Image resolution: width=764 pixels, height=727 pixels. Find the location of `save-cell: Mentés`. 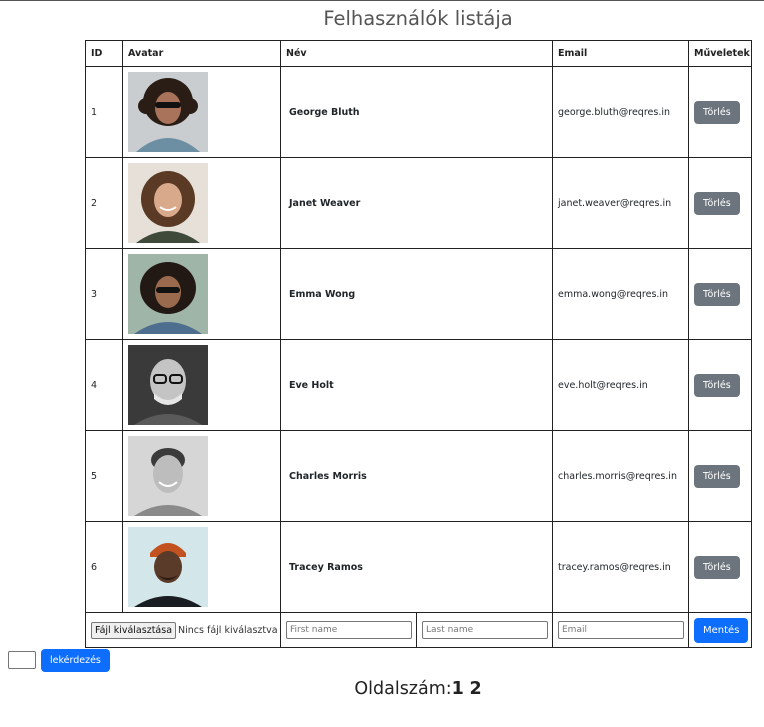

save-cell: Mentés is located at coordinates (720, 630).